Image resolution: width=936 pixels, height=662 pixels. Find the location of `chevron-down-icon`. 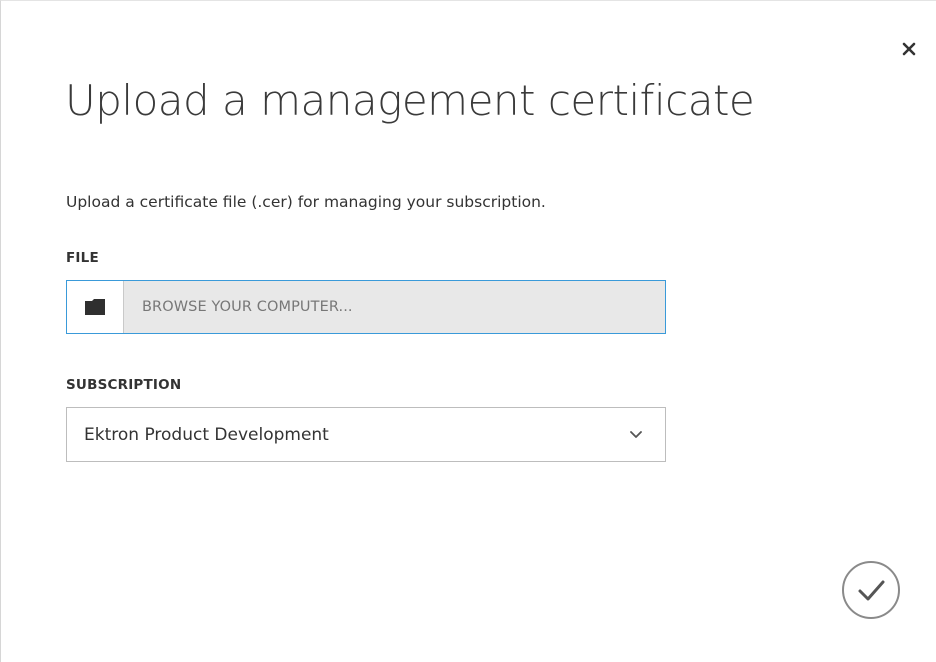

chevron-down-icon is located at coordinates (636, 434).